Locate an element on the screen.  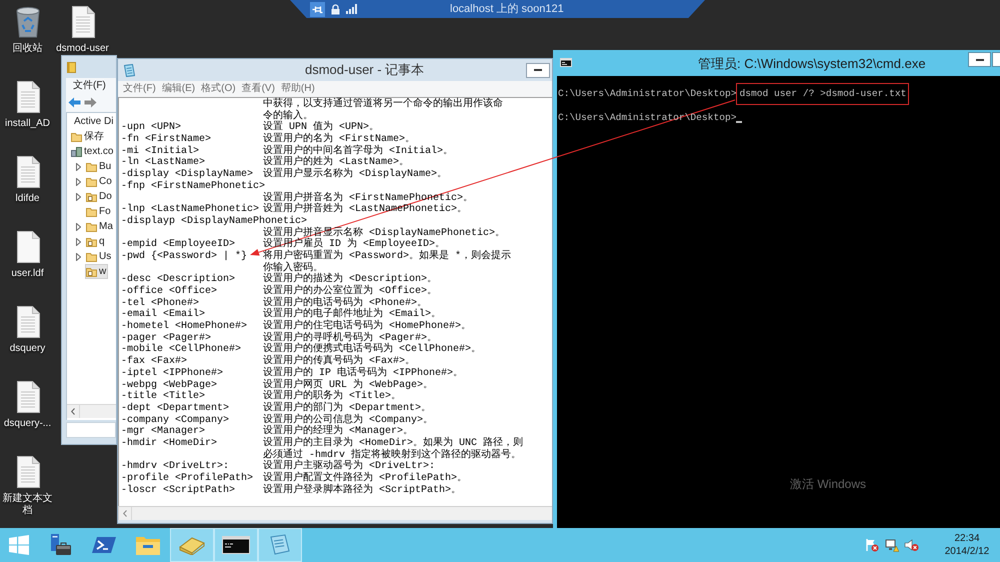
tree-item: 保存 is located at coordinates (88, 136).